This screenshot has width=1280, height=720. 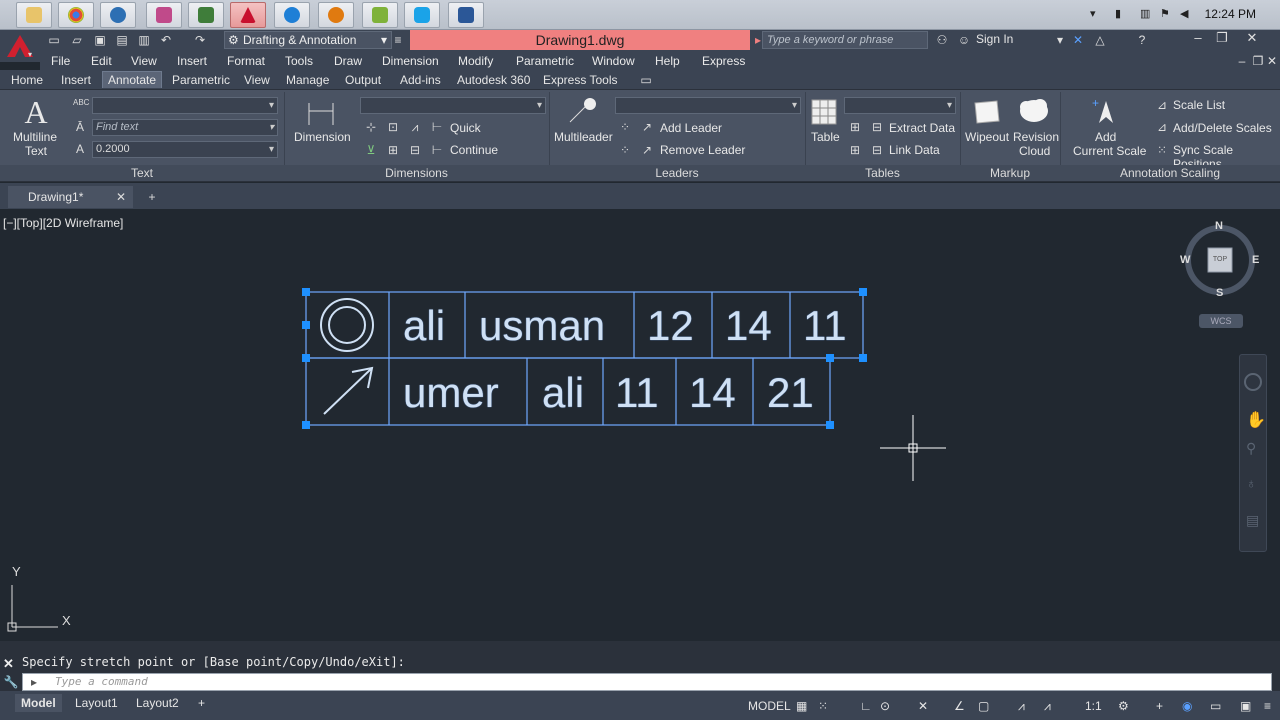 What do you see at coordinates (200, 40) in the screenshot?
I see `redo-icon: ↷` at bounding box center [200, 40].